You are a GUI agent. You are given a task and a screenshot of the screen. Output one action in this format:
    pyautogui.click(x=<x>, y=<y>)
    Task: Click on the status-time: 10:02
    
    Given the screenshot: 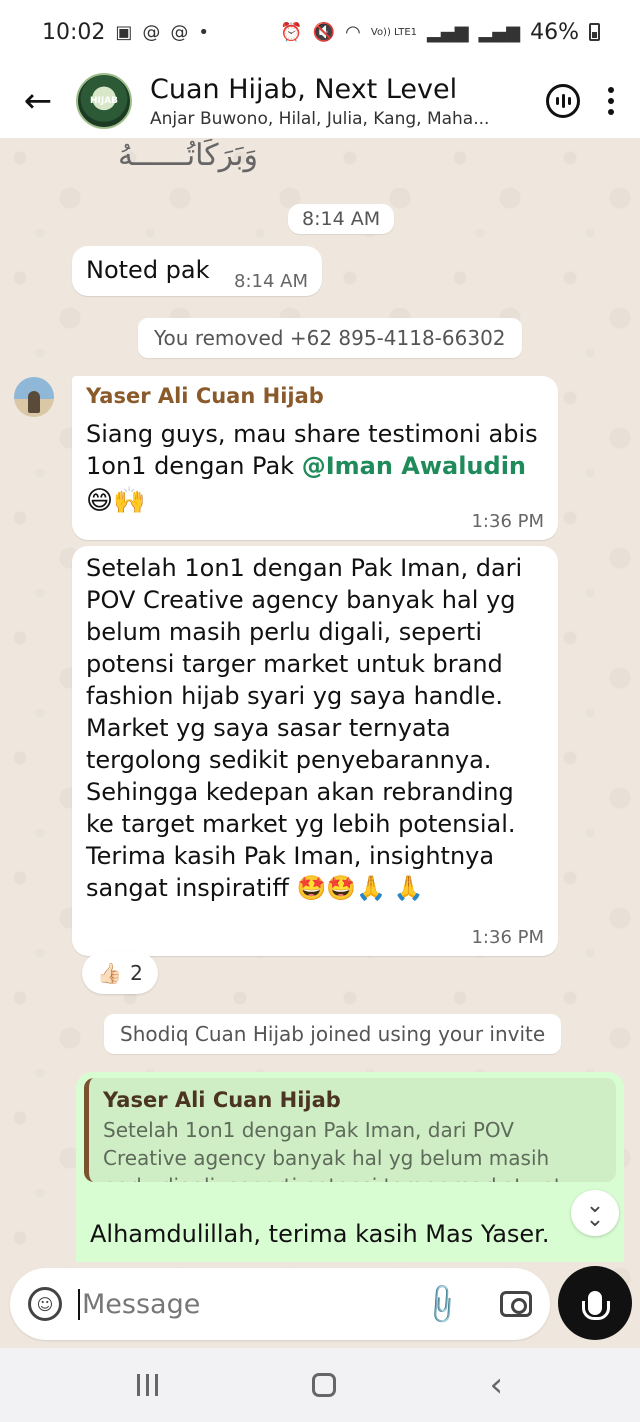 What is the action you would take?
    pyautogui.click(x=74, y=32)
    